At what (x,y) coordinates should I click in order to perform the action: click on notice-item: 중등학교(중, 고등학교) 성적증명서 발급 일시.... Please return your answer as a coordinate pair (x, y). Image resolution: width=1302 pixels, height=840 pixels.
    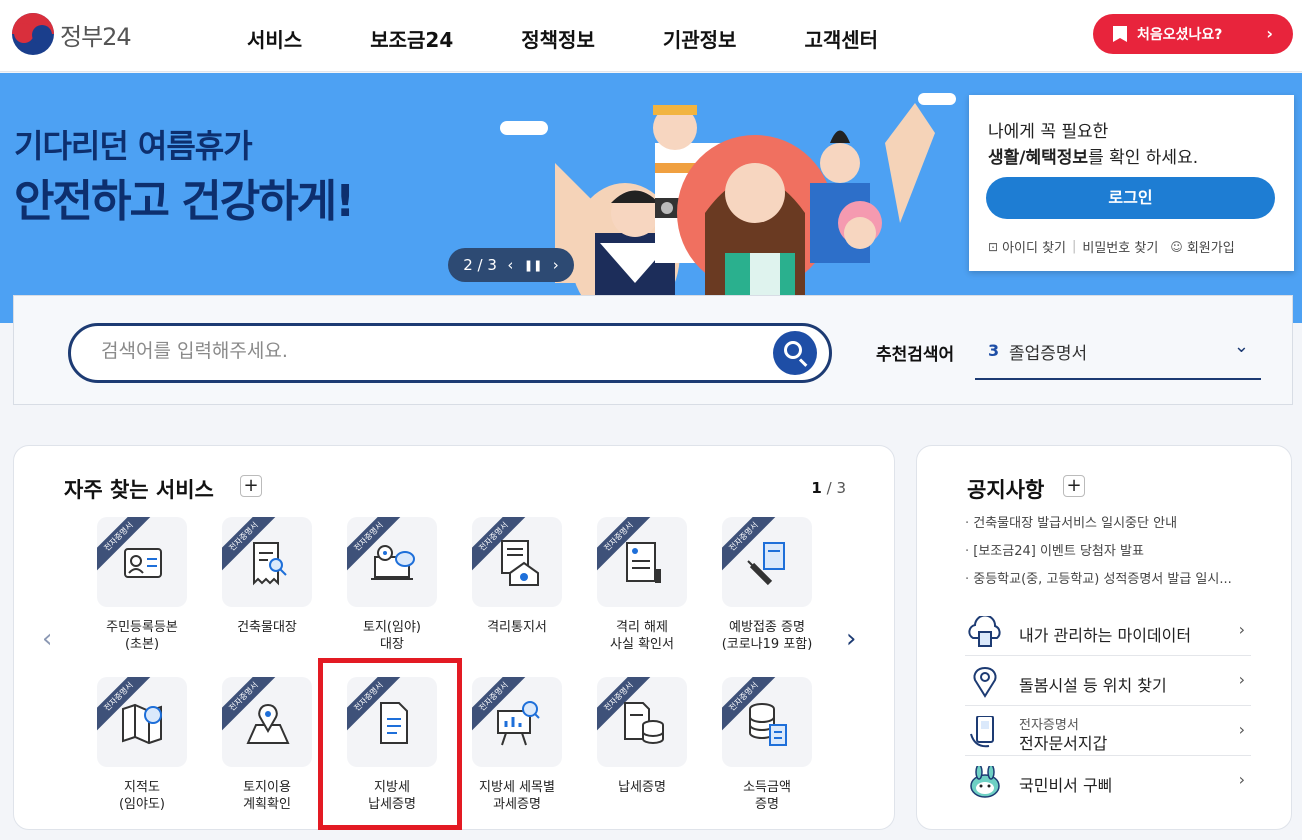
    Looking at the image, I should click on (1098, 577).